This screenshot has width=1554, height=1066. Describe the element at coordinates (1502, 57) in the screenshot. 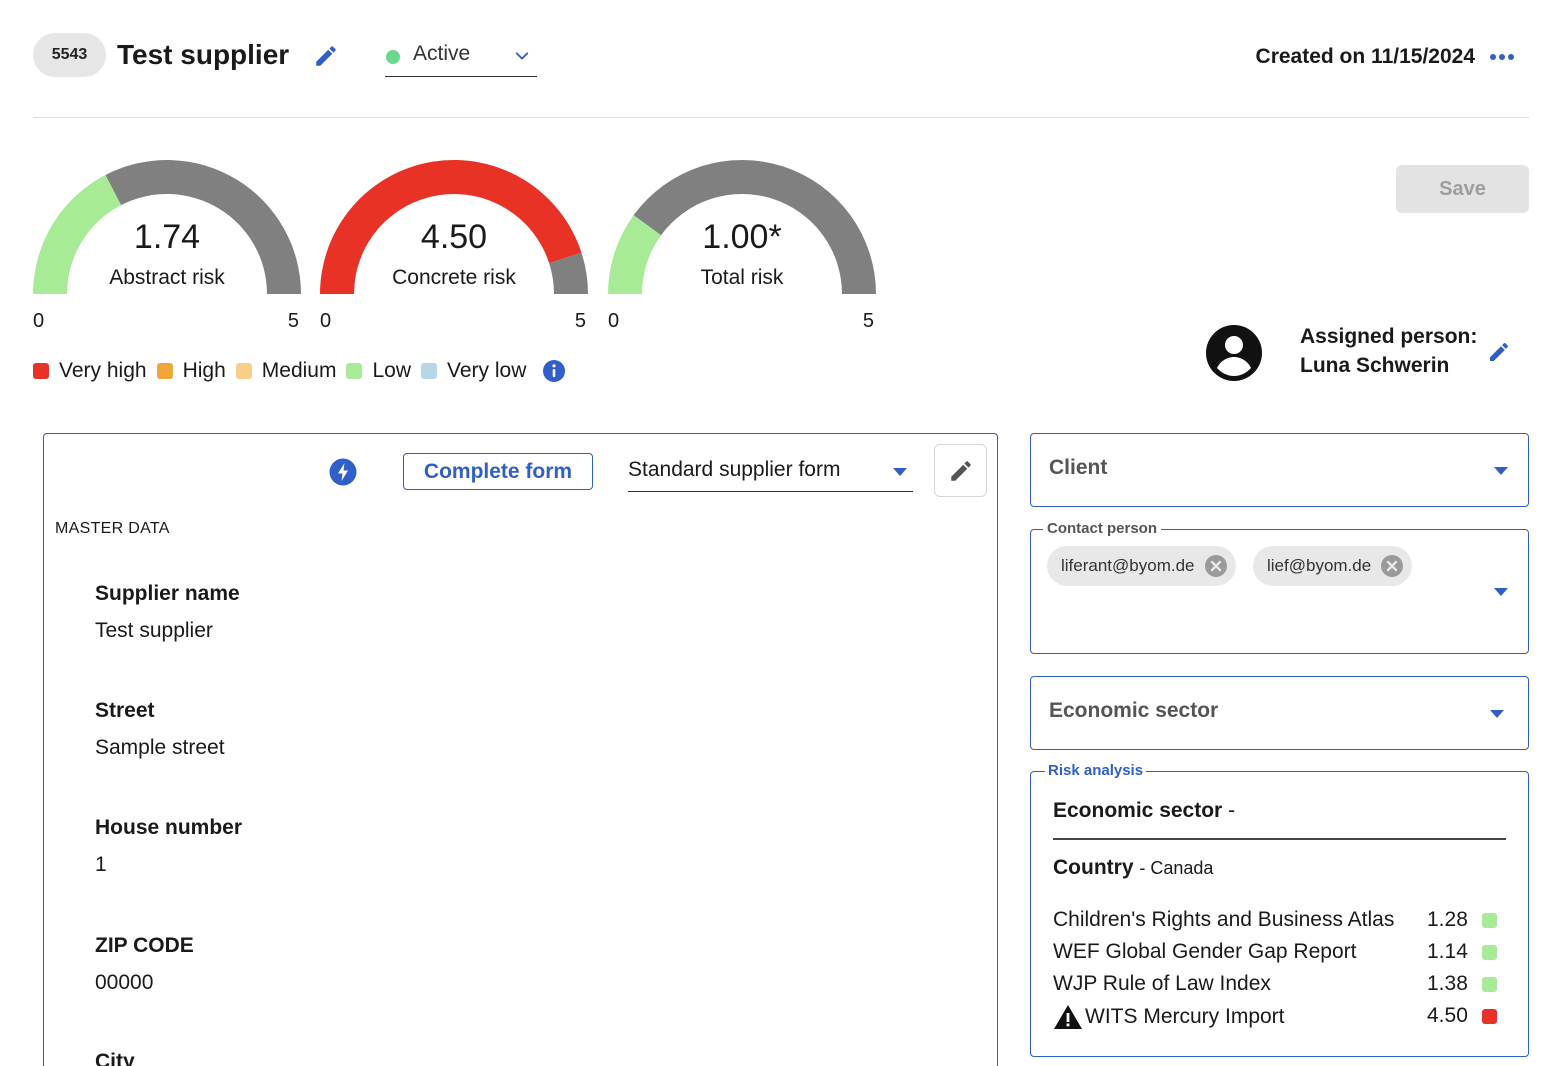

I see `more-horizontal-icon` at that location.